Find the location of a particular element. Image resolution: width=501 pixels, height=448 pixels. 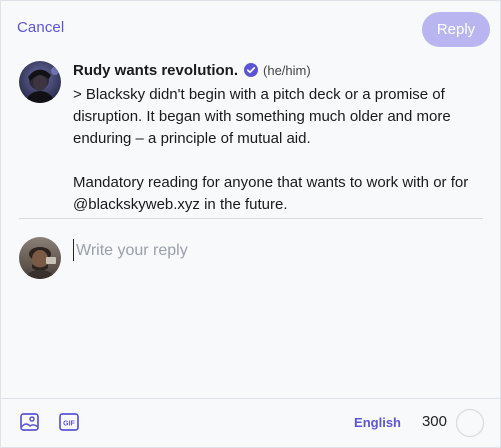

author-name: Rudy wants revolution. is located at coordinates (155, 70).